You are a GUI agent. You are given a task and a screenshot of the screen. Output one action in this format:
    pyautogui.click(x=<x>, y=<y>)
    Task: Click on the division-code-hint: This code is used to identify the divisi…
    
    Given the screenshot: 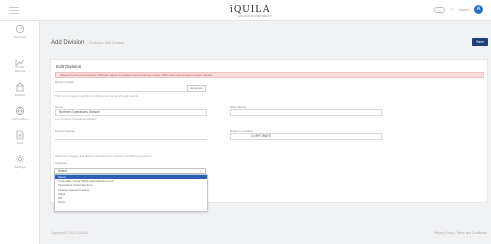 What is the action you would take?
    pyautogui.click(x=97, y=96)
    